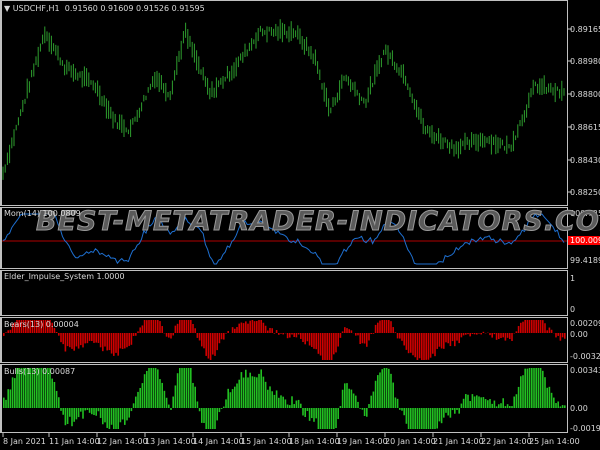  I want to click on bulls-tick: 0.00, so click(579, 408).